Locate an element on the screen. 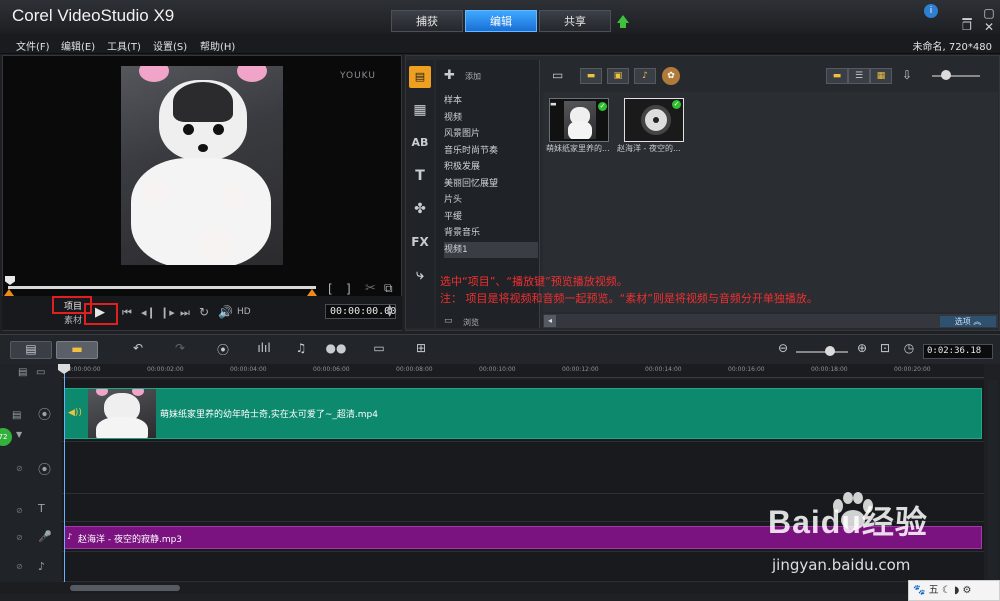 The height and width of the screenshot is (601, 1000). repeat-icon: ↻ is located at coordinates (204, 312).